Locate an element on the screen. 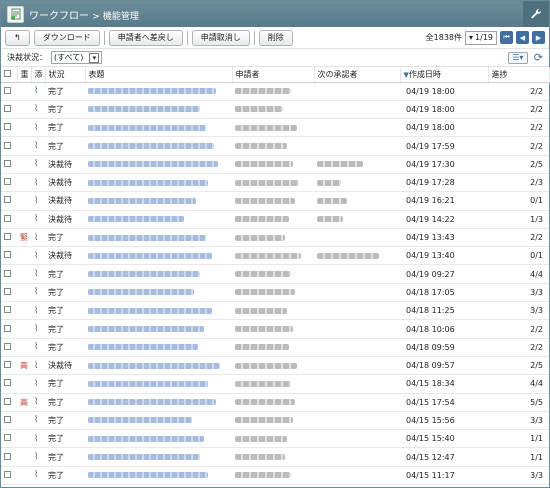  table-row: ⌇ 決裁待 04/19 17:30 2/5 is located at coordinates (275, 164).